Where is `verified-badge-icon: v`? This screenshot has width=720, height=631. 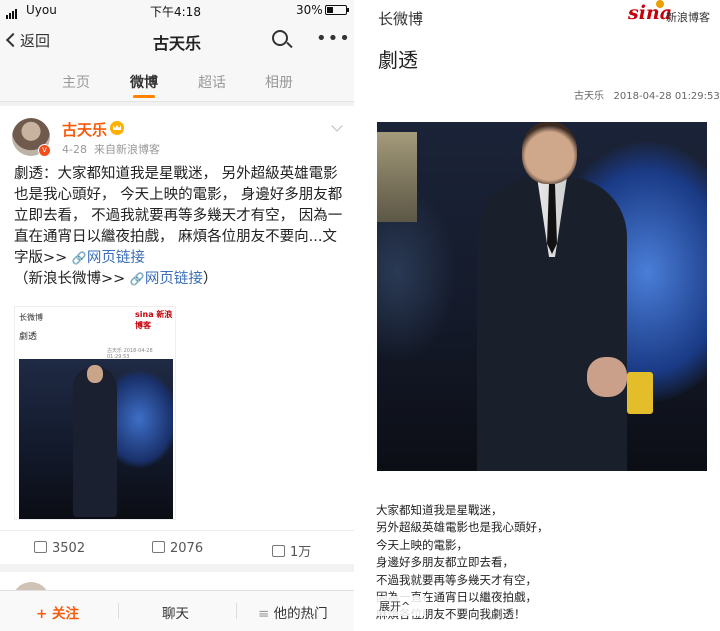
verified-badge-icon: v is located at coordinates (44, 150).